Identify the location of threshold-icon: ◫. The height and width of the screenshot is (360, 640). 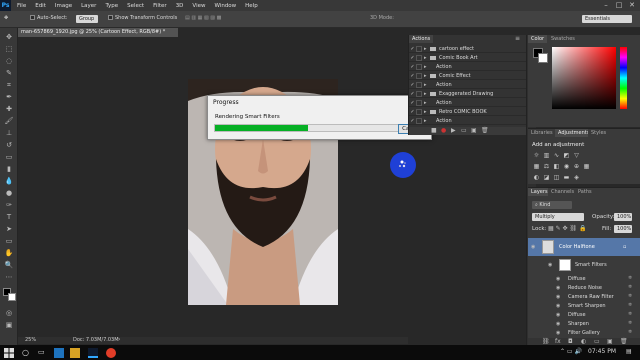
(556, 177).